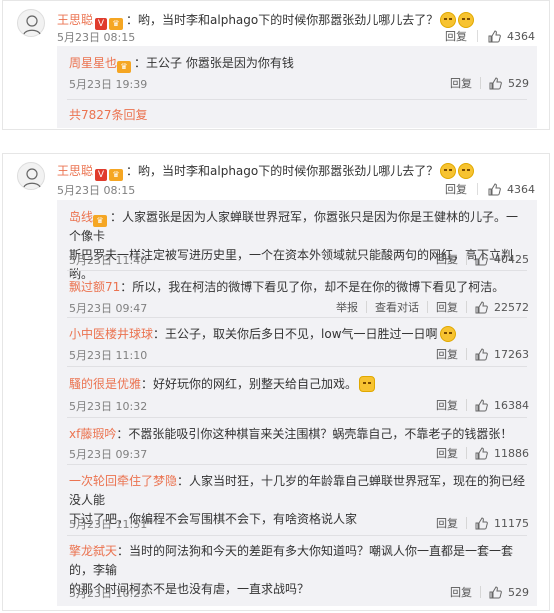  I want to click on username-link: 一次轮回牵住了梦隐, so click(123, 481).